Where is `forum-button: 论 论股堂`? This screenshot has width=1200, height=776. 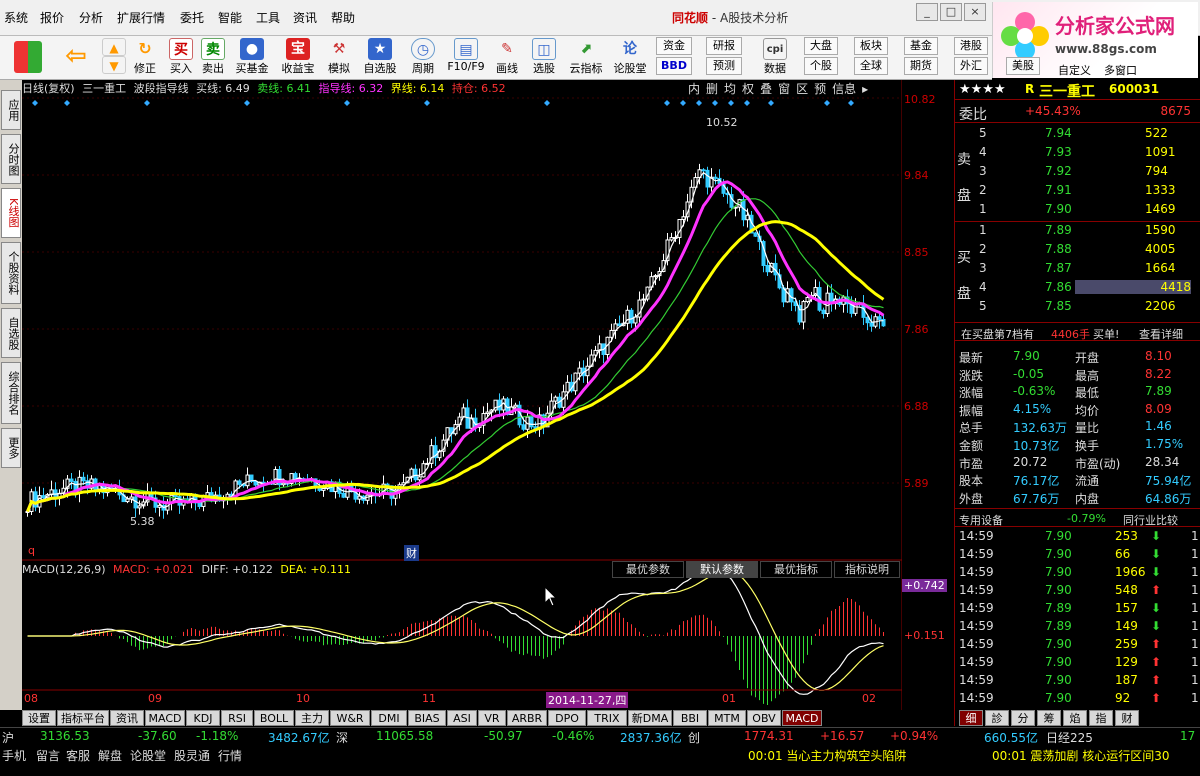 forum-button: 论 论股堂 is located at coordinates (630, 58).